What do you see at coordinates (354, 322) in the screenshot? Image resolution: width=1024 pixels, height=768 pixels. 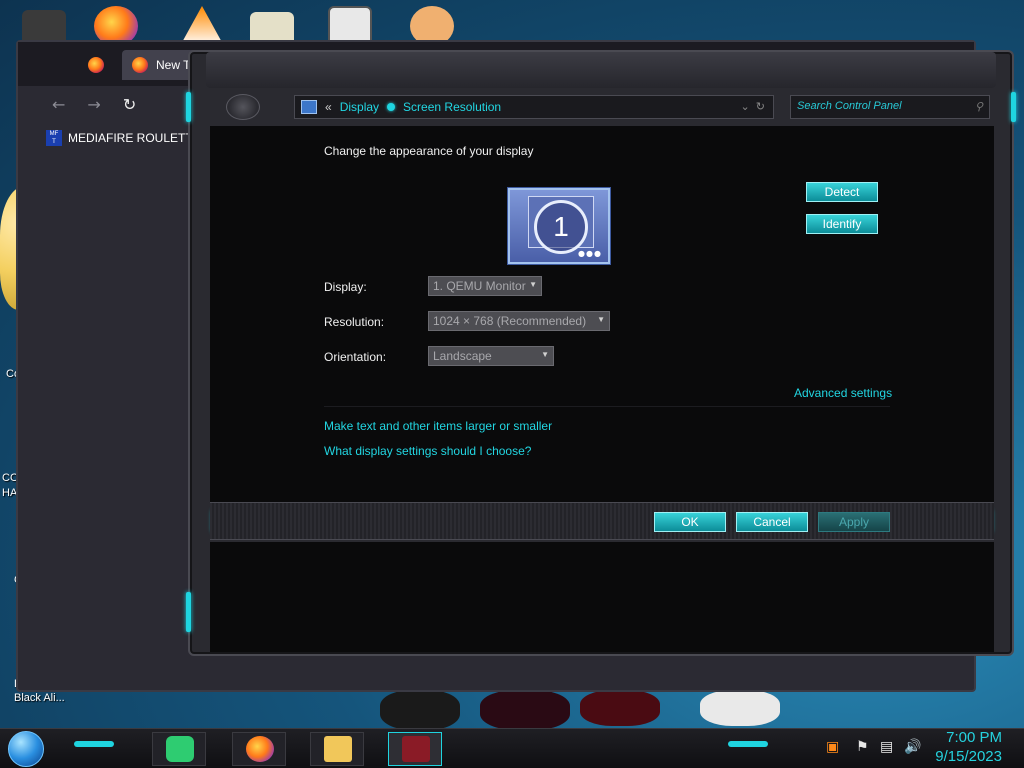 I see `resolution-label: Resolution:` at bounding box center [354, 322].